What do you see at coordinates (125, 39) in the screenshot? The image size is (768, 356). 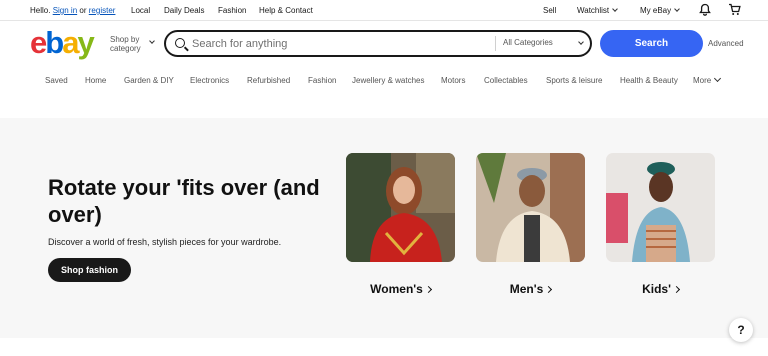 I see `shop-by-label: Shop by` at bounding box center [125, 39].